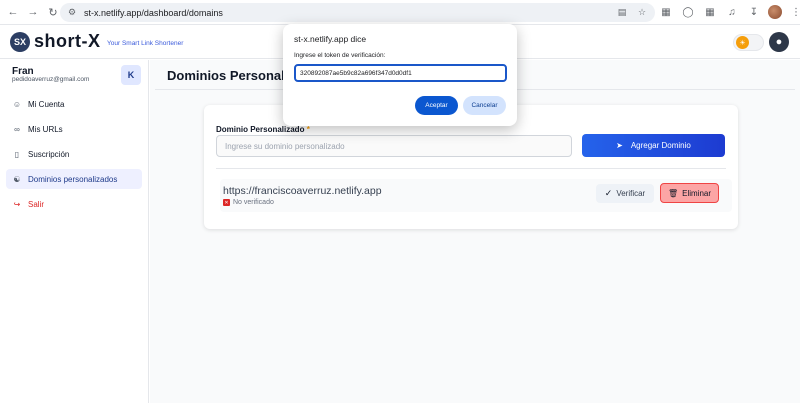 The height and width of the screenshot is (403, 800). Describe the element at coordinates (13, 12) in the screenshot. I see `back-icon: ←` at that location.